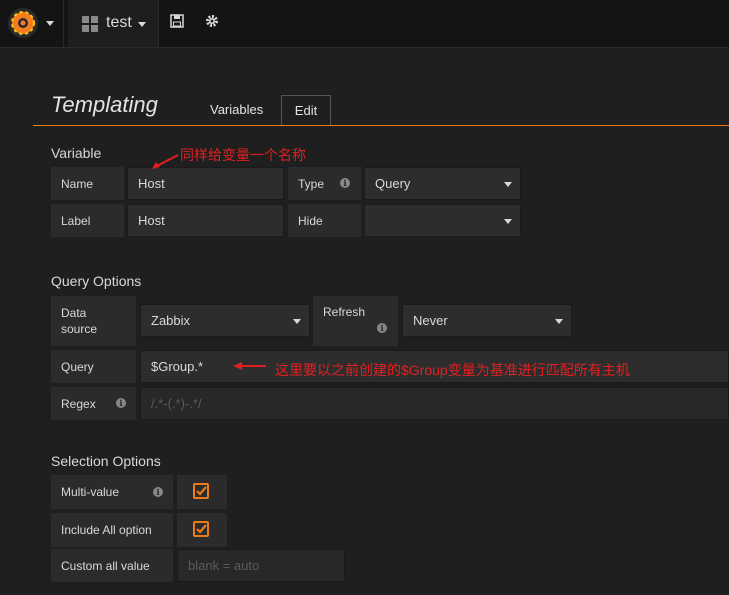 The image size is (729, 595). What do you see at coordinates (224, 565) in the screenshot?
I see `custom-all-placeholder: blank = auto` at bounding box center [224, 565].